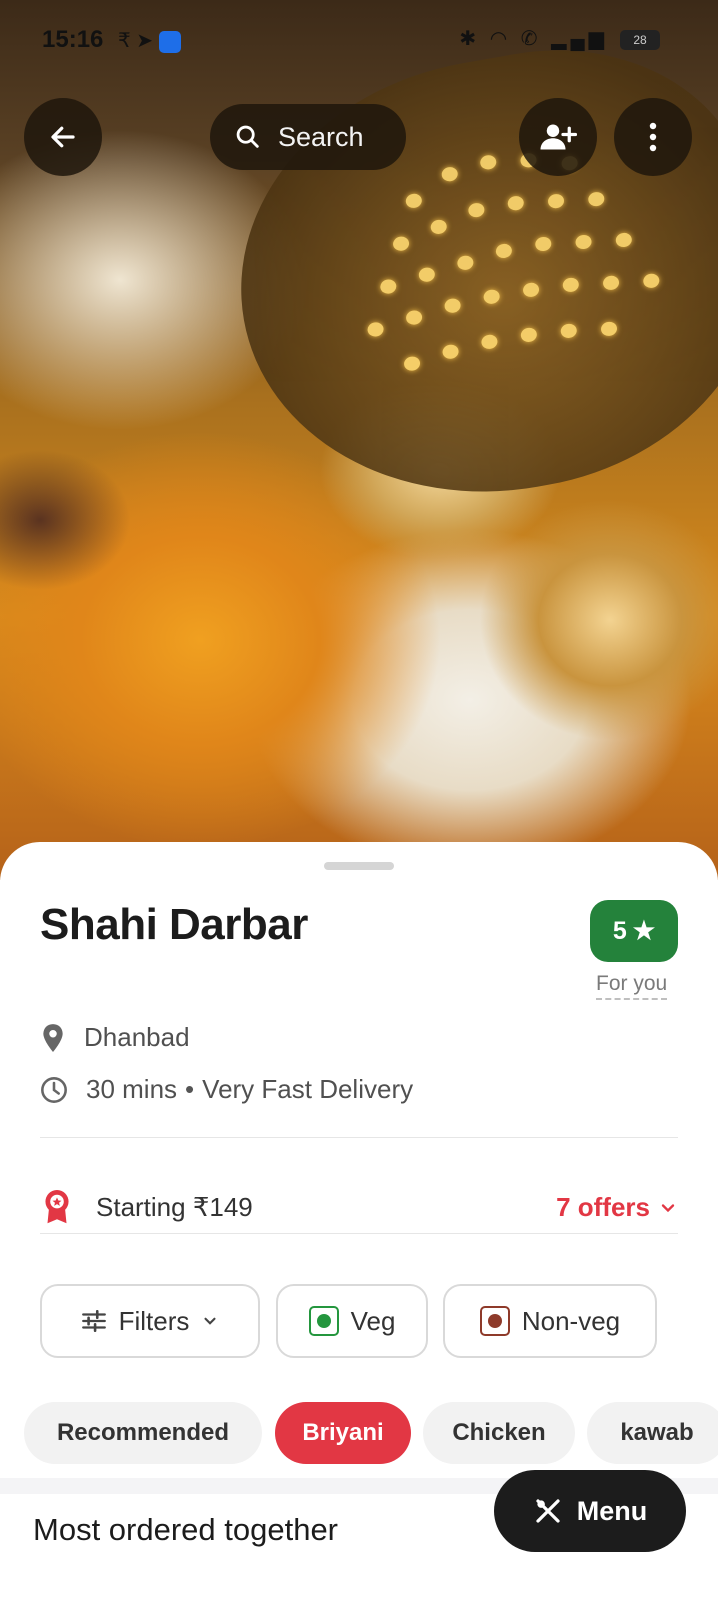  What do you see at coordinates (93, 1321) in the screenshot?
I see `sliders-icon` at bounding box center [93, 1321].